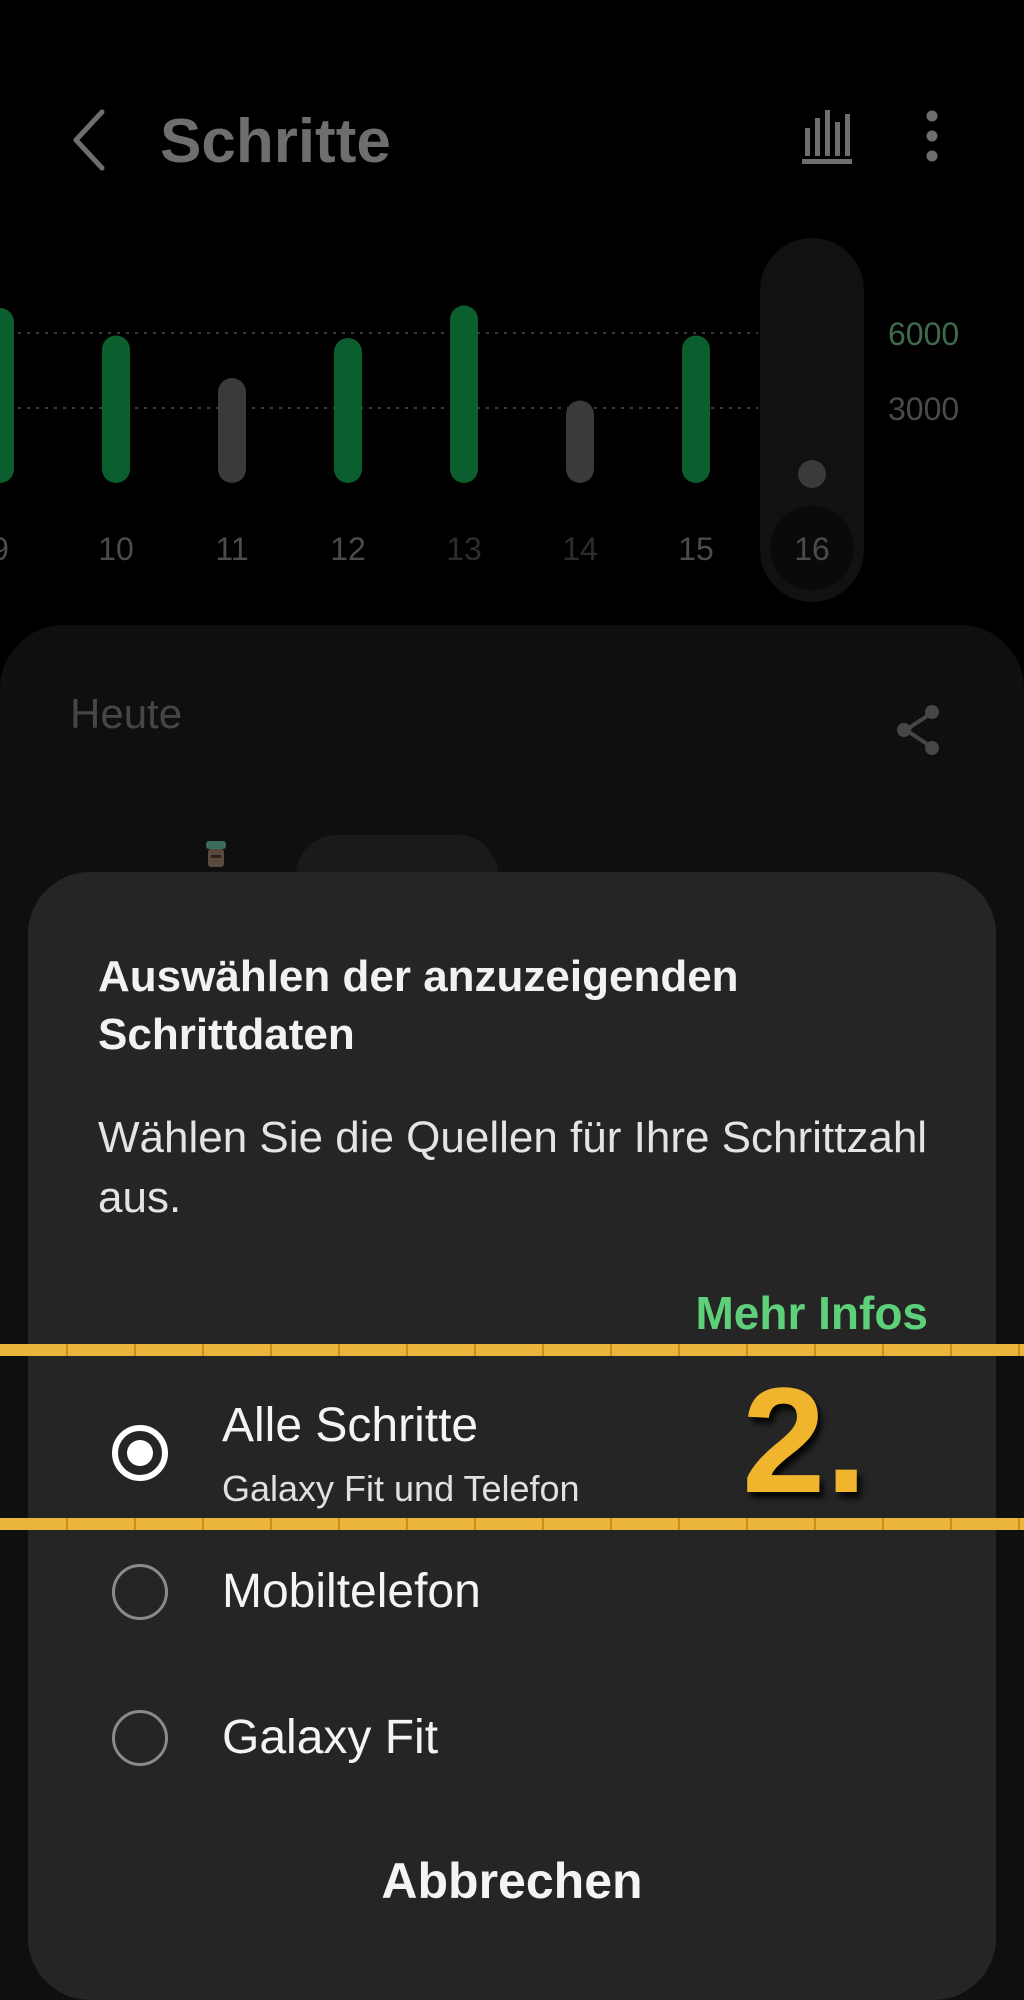 The width and height of the screenshot is (1024, 2000). Describe the element at coordinates (350, 1425) in the screenshot. I see `option-all-steps-label: Alle Schritte` at that location.